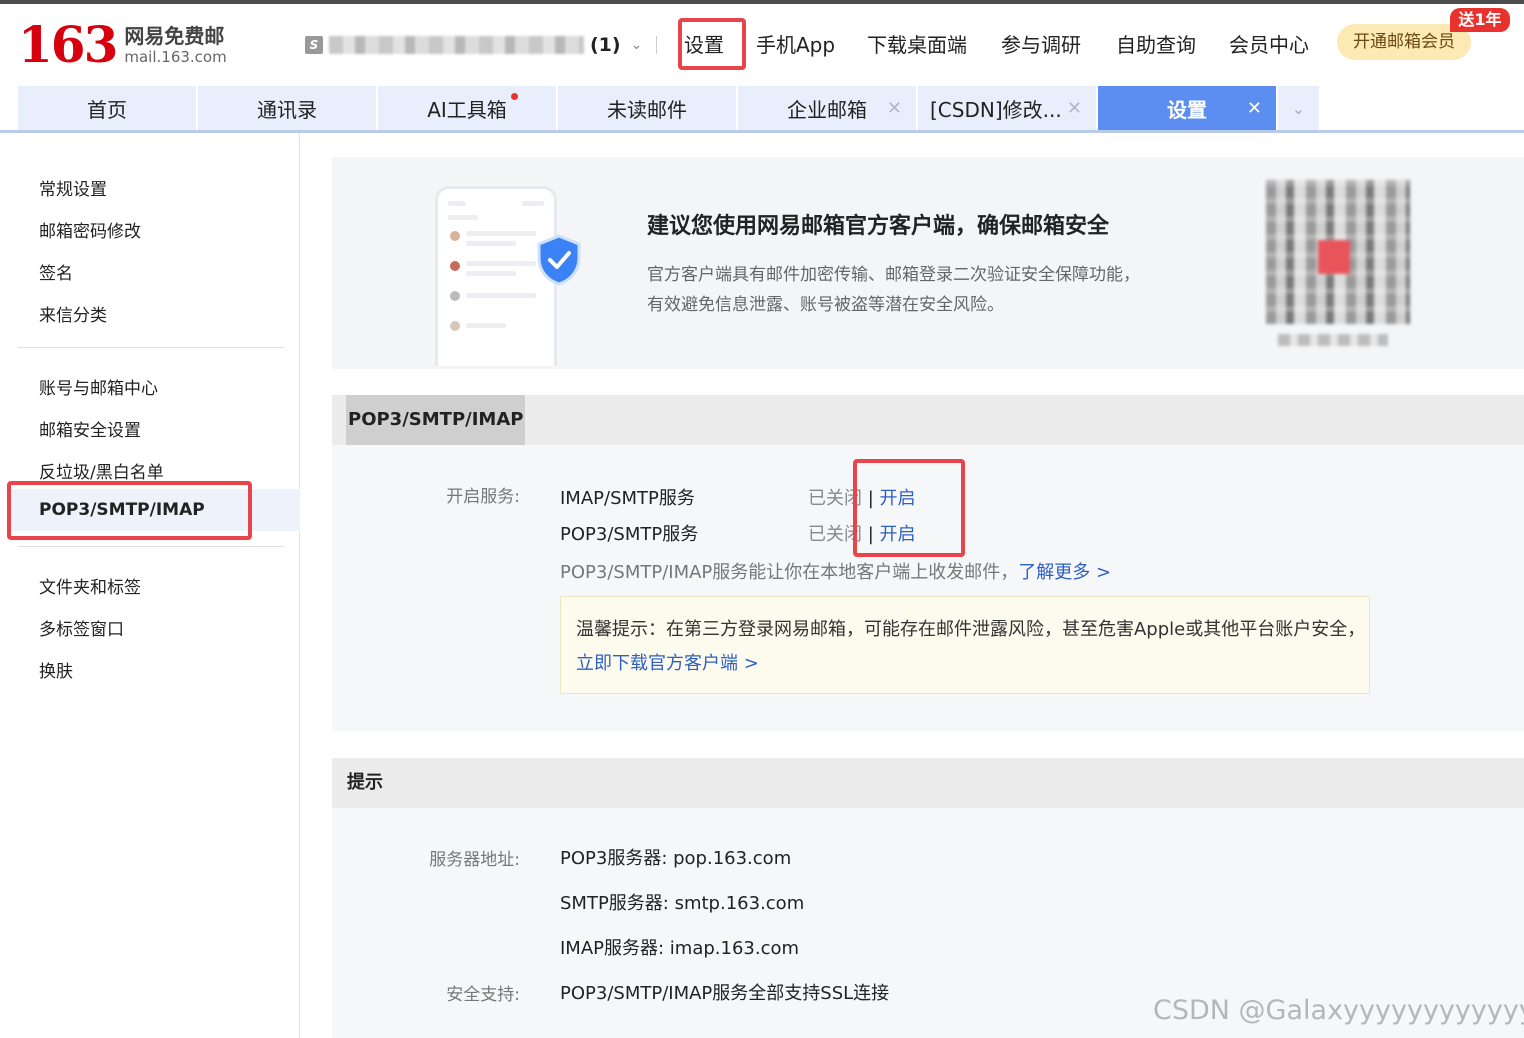 The height and width of the screenshot is (1038, 1524). Describe the element at coordinates (56, 669) in the screenshot. I see `sidebar-item-skin: 换肤` at that location.